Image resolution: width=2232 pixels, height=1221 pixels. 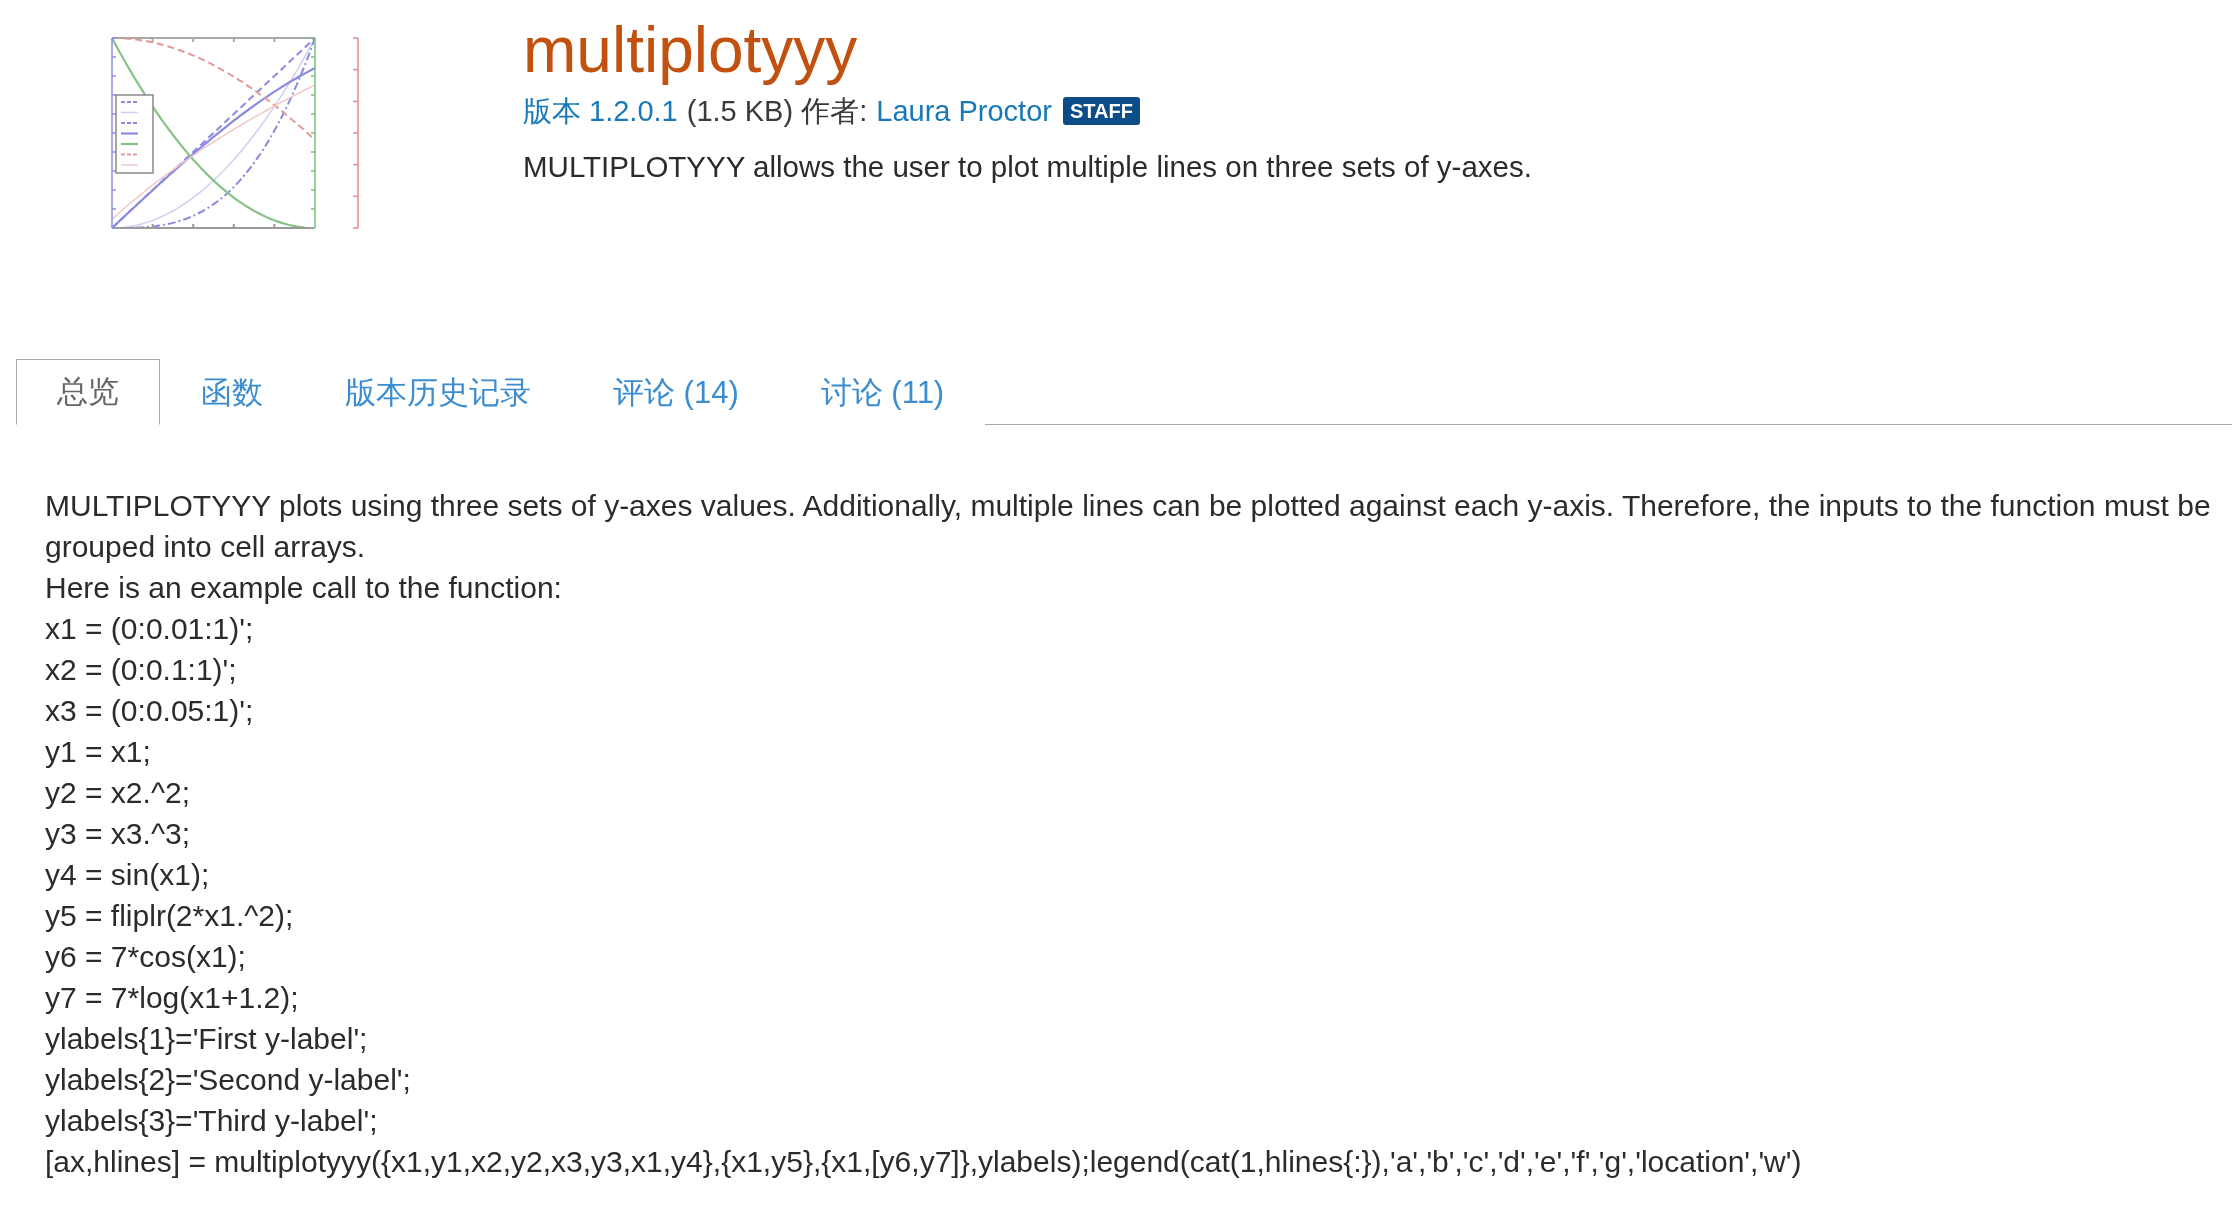 What do you see at coordinates (118, 793) in the screenshot?
I see `code-line: y2 = x2.^2;` at bounding box center [118, 793].